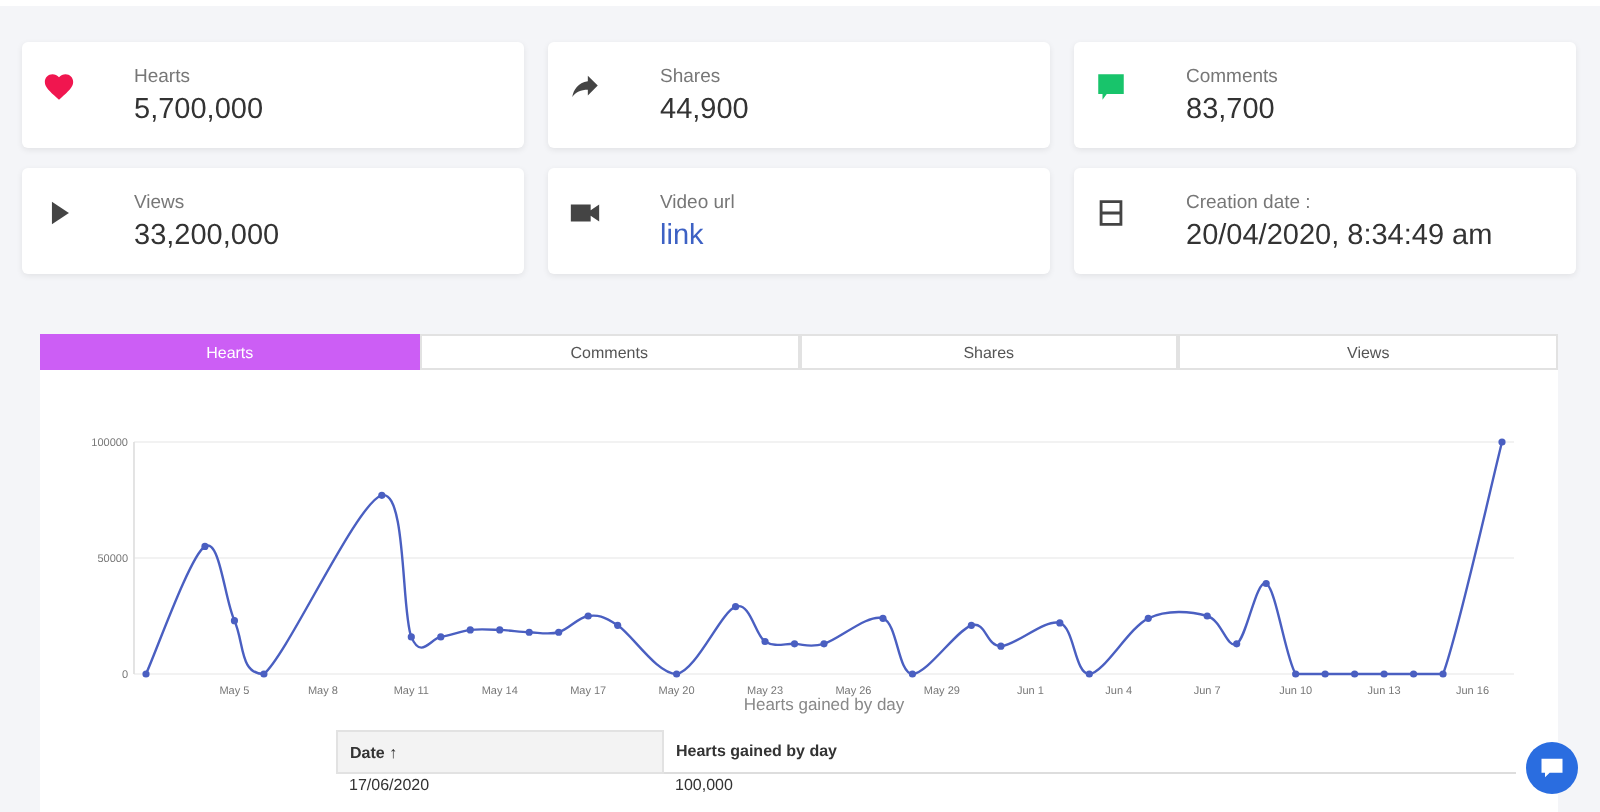 This screenshot has height=812, width=1600. I want to click on stat-value: 33,200,000, so click(207, 236).